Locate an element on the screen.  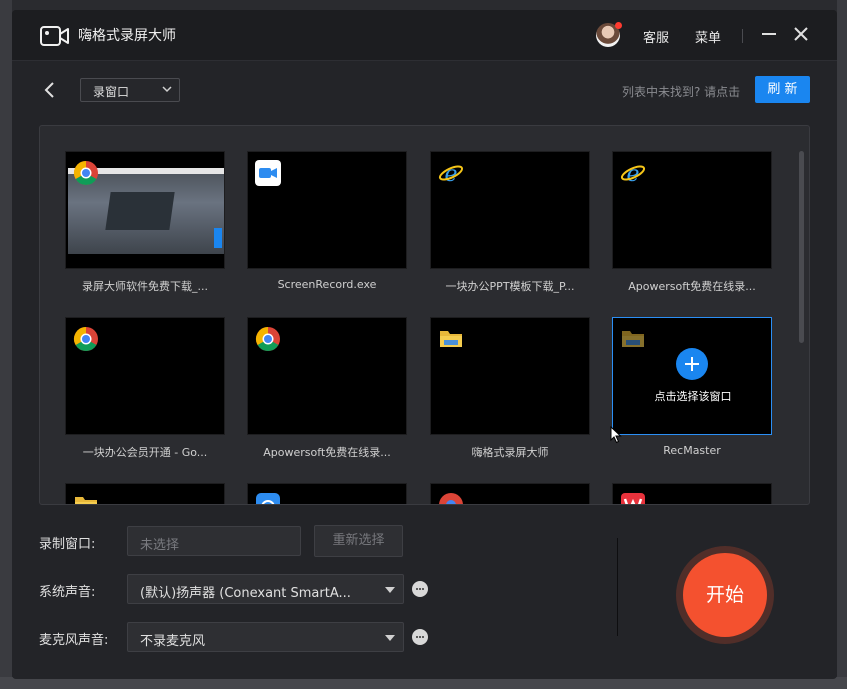
start-record-button: 开始 is located at coordinates (725, 595).